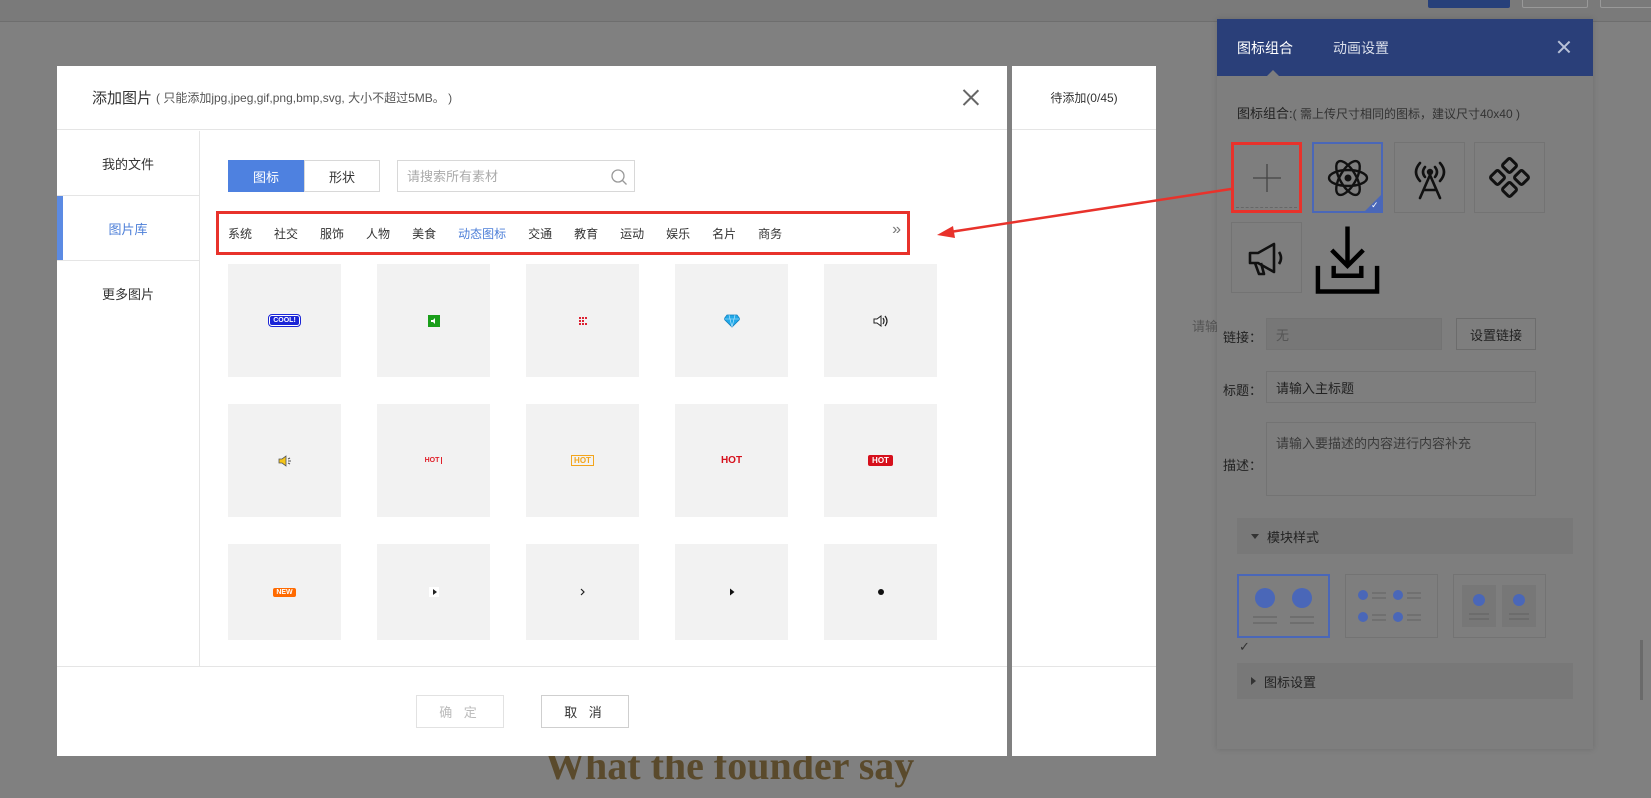 This screenshot has width=1651, height=798. I want to click on link-value: 无, so click(1283, 335).